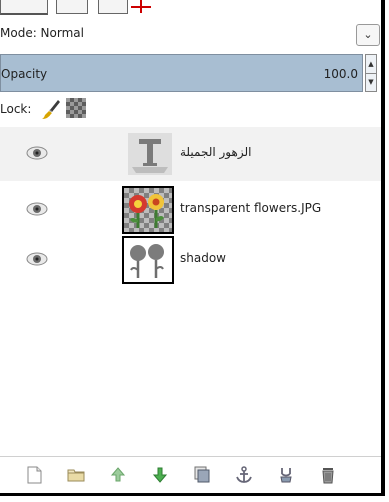  What do you see at coordinates (160, 475) in the screenshot?
I see `lower-layer-icon` at bounding box center [160, 475].